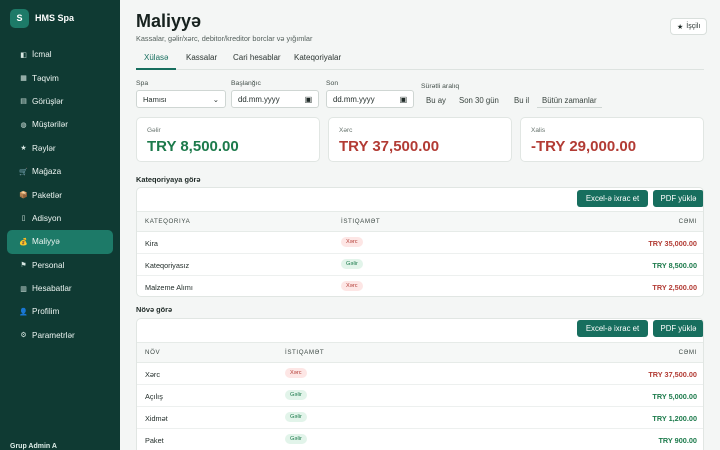 The image size is (720, 450). Describe the element at coordinates (23, 219) in the screenshot. I see `receipt-icon: ▯` at that location.